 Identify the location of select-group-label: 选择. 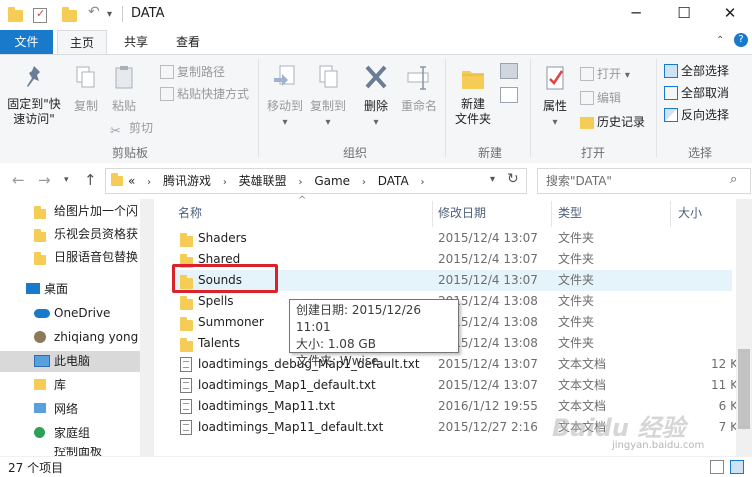
(699, 153).